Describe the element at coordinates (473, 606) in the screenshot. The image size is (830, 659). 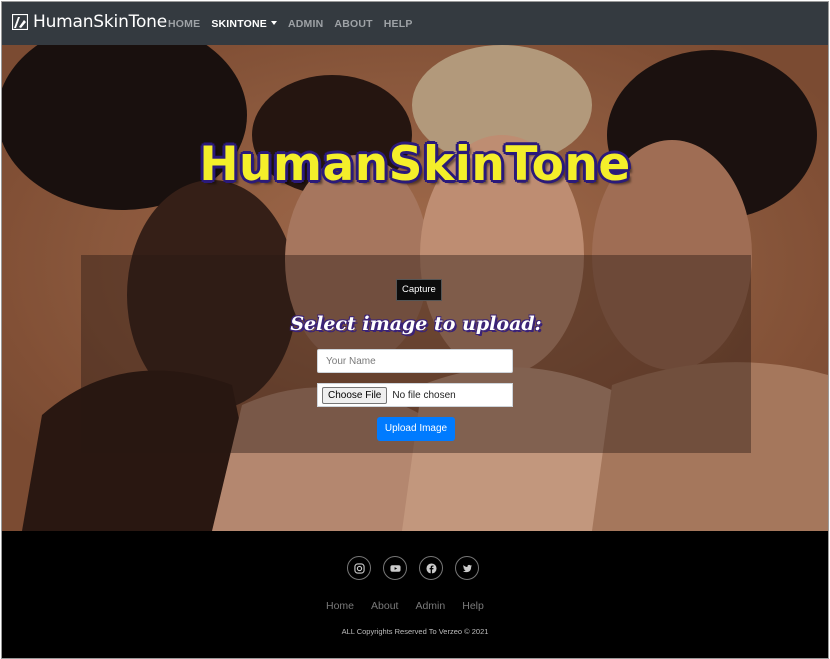
I see `footer-link-help: Help` at that location.